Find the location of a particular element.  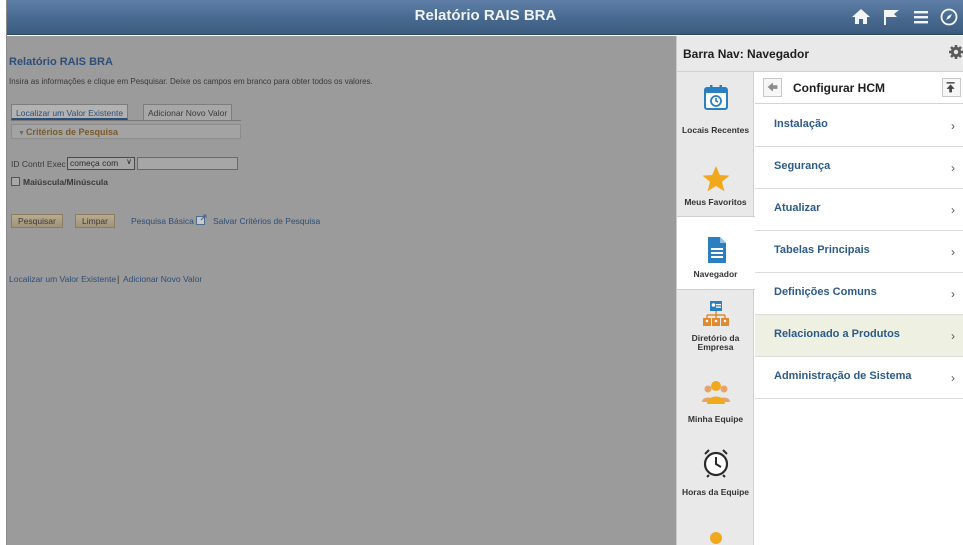

nav-bar-title: Barra Nav: Navegador is located at coordinates (746, 54).